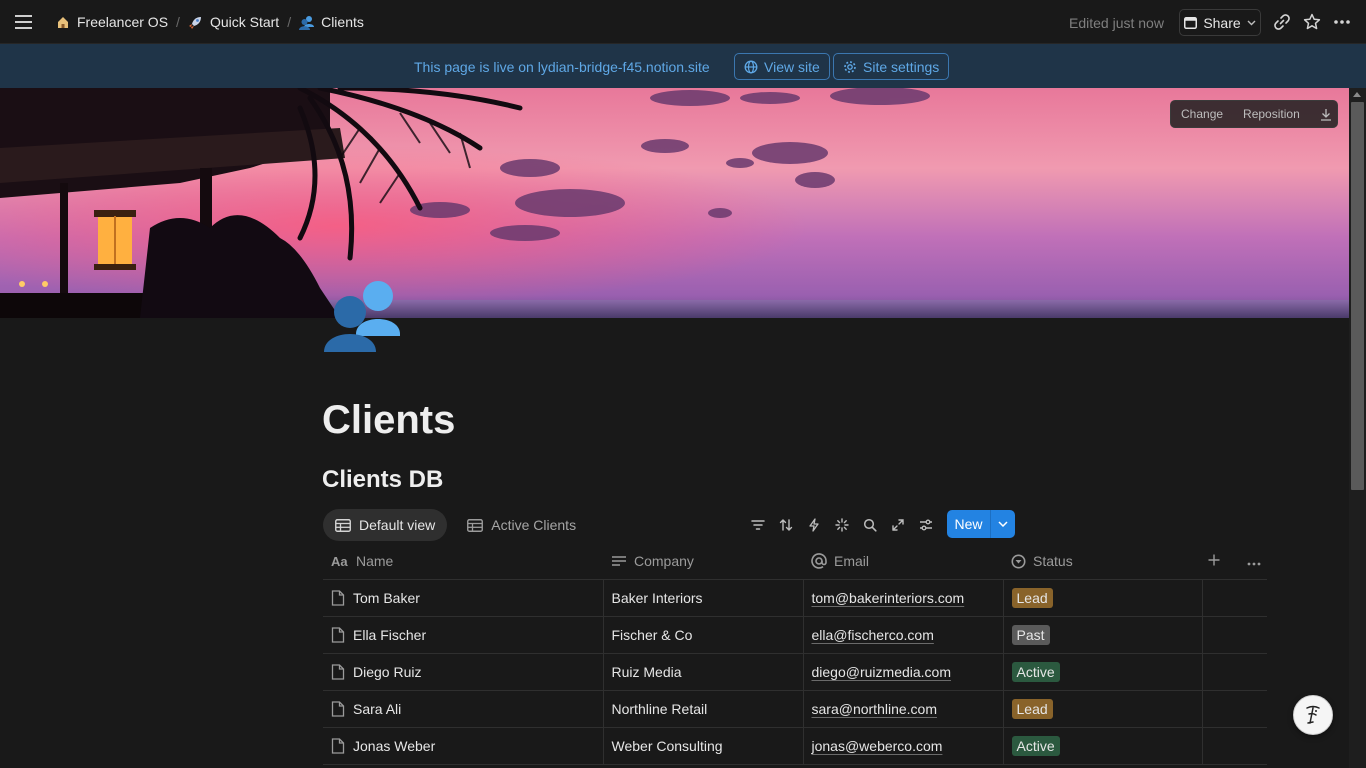 The image size is (1366, 768). What do you see at coordinates (24, 22) in the screenshot?
I see `menu-icon` at bounding box center [24, 22].